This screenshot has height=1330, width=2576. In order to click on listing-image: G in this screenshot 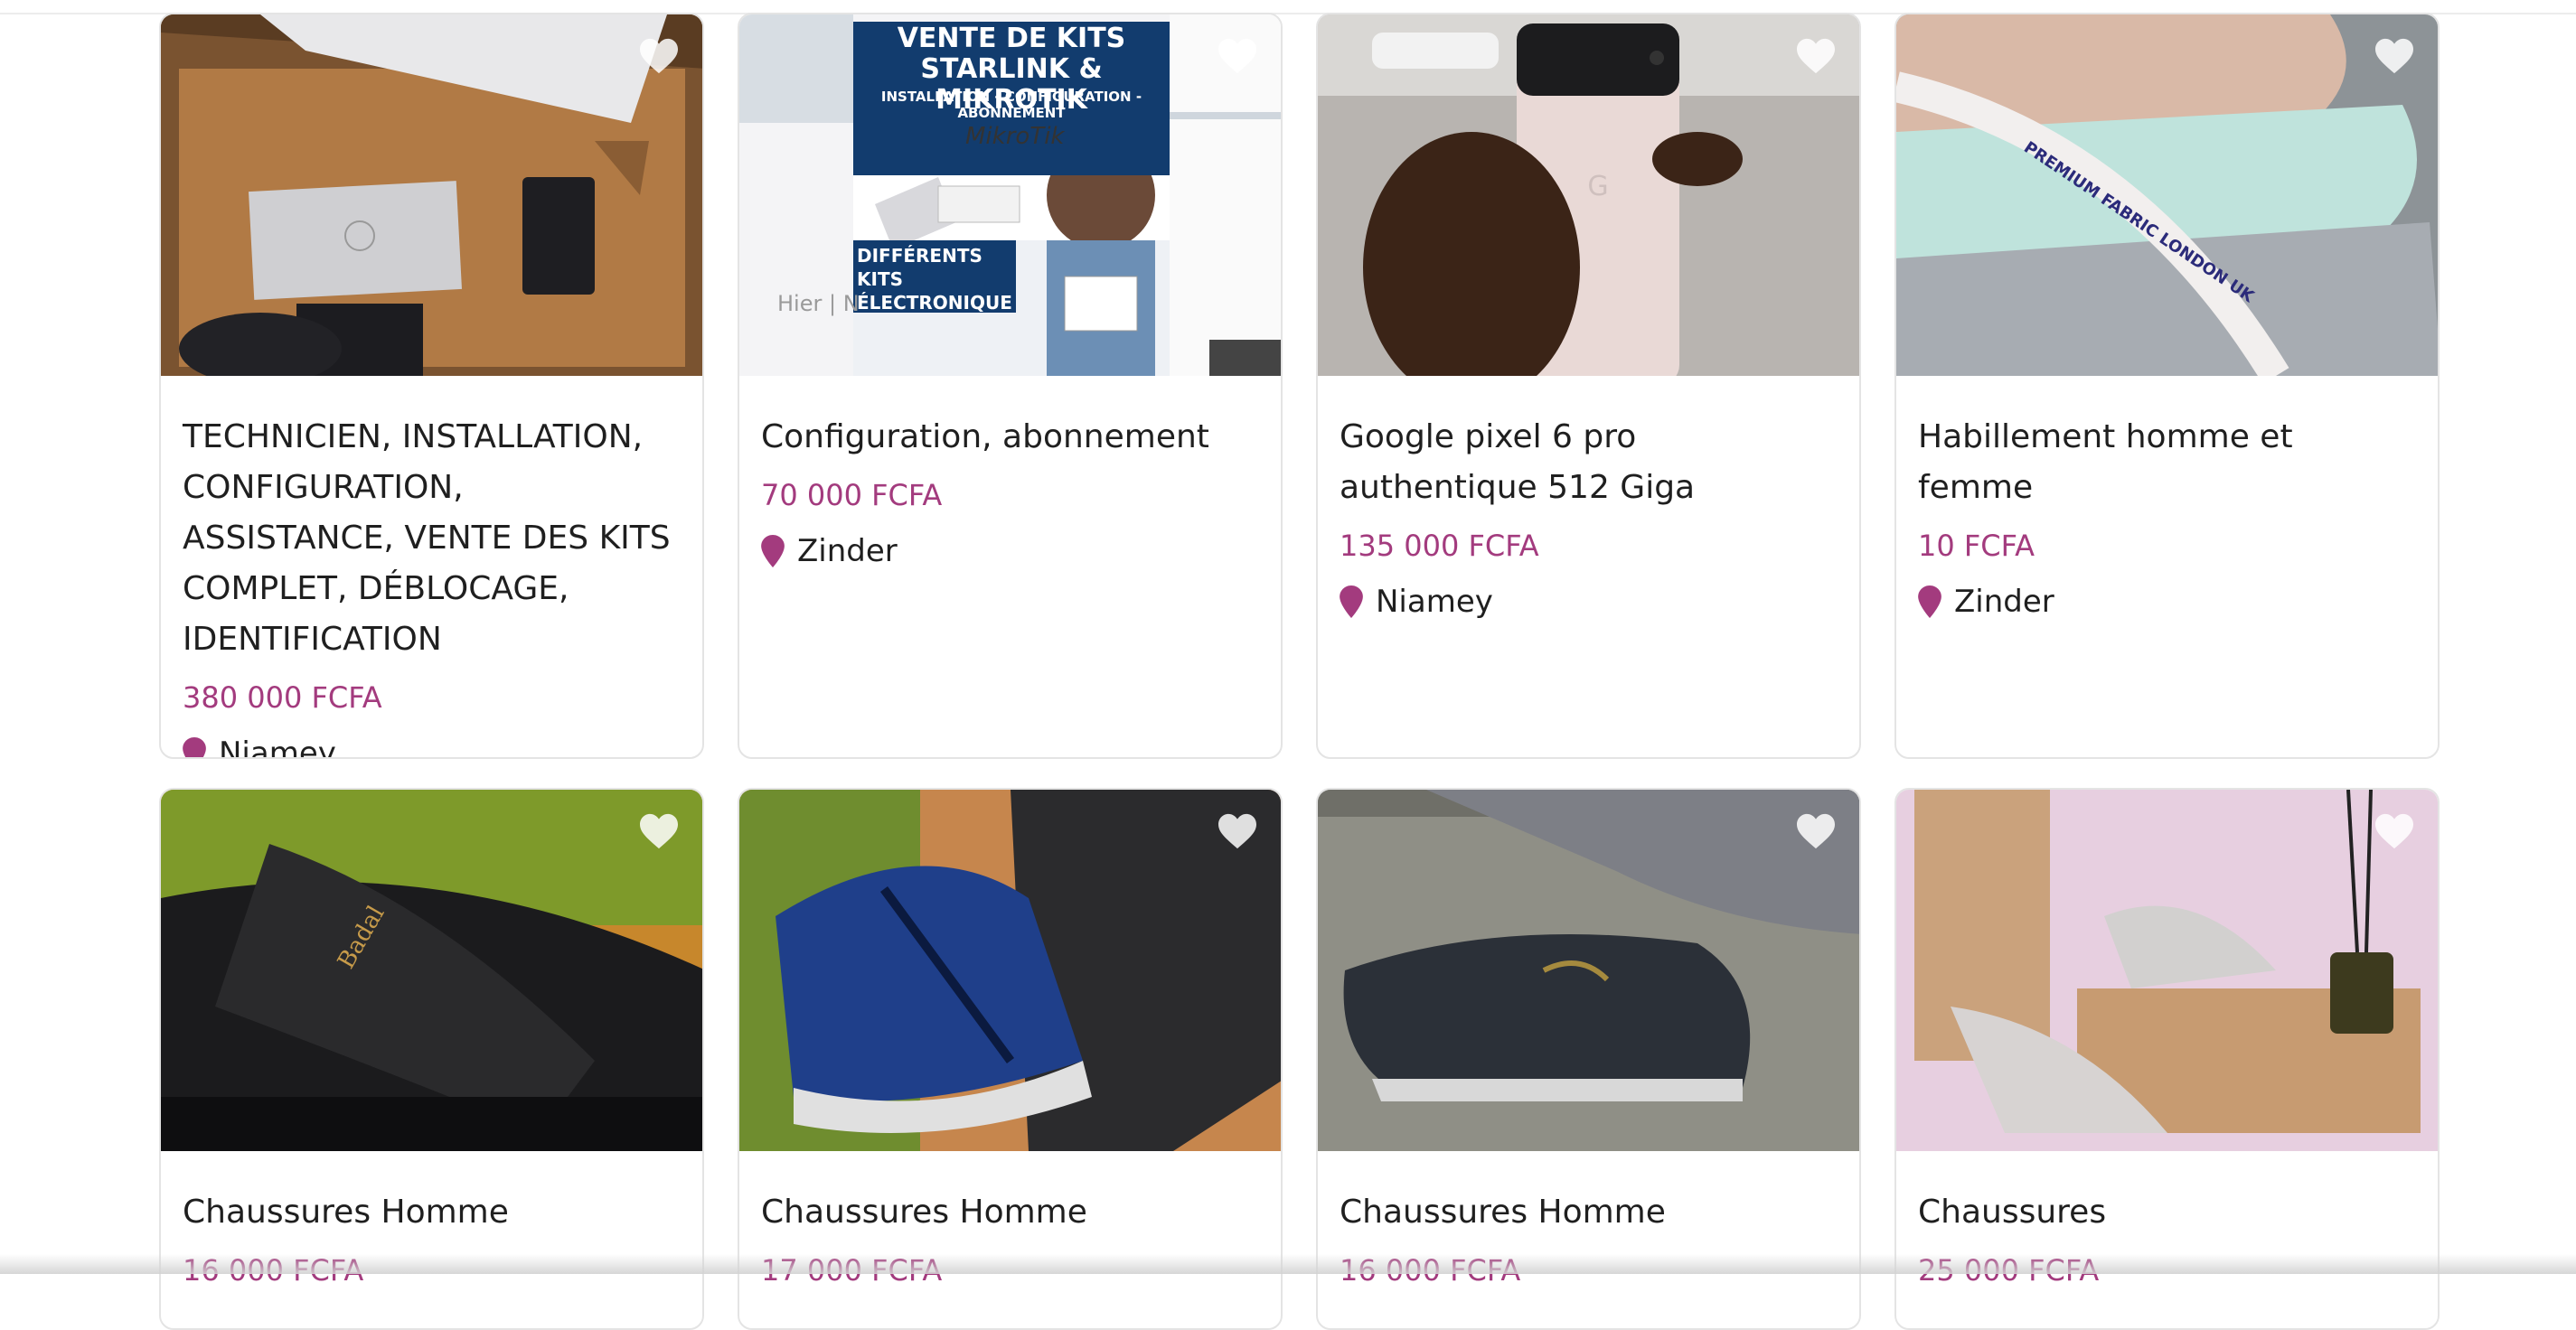, I will do `click(1589, 195)`.